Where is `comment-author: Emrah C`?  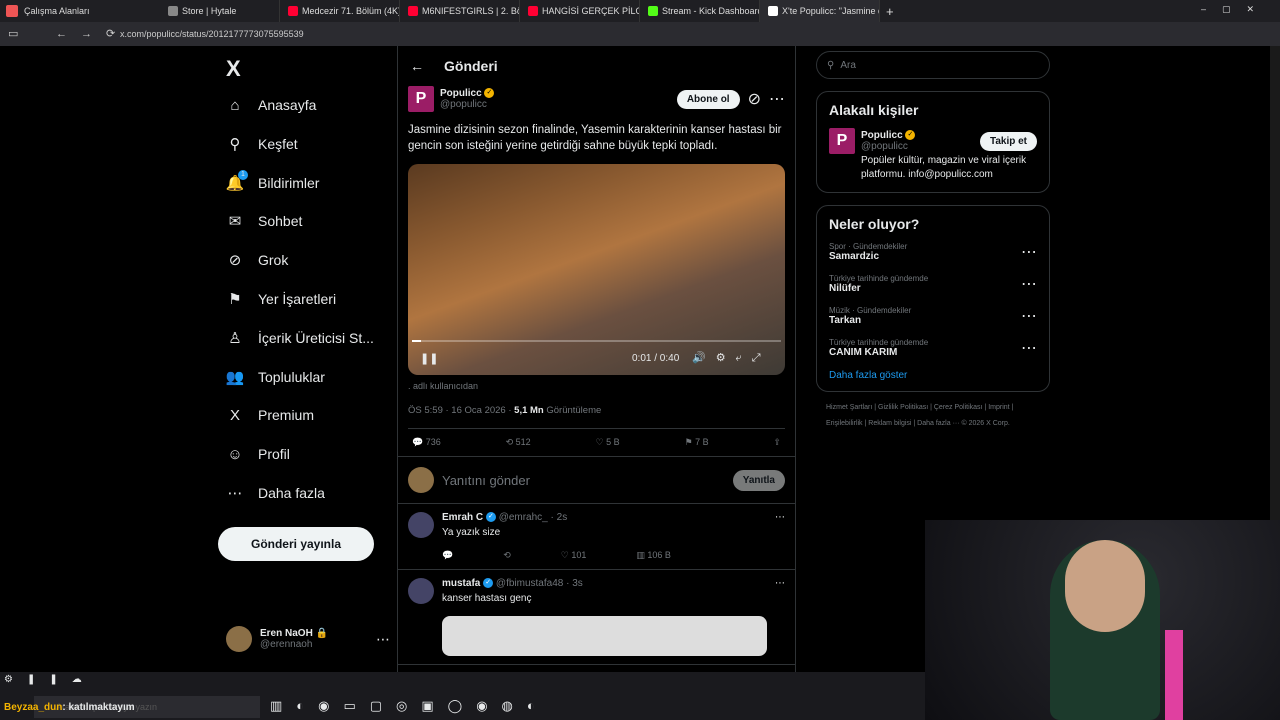 comment-author: Emrah C is located at coordinates (462, 517).